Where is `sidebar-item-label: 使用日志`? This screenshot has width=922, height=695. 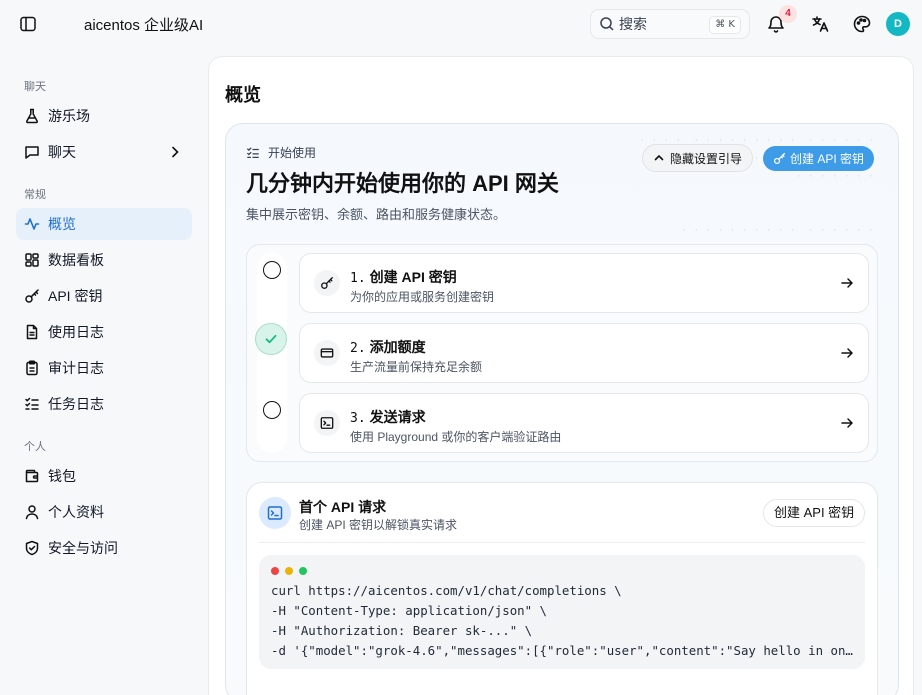
sidebar-item-label: 使用日志 is located at coordinates (76, 332).